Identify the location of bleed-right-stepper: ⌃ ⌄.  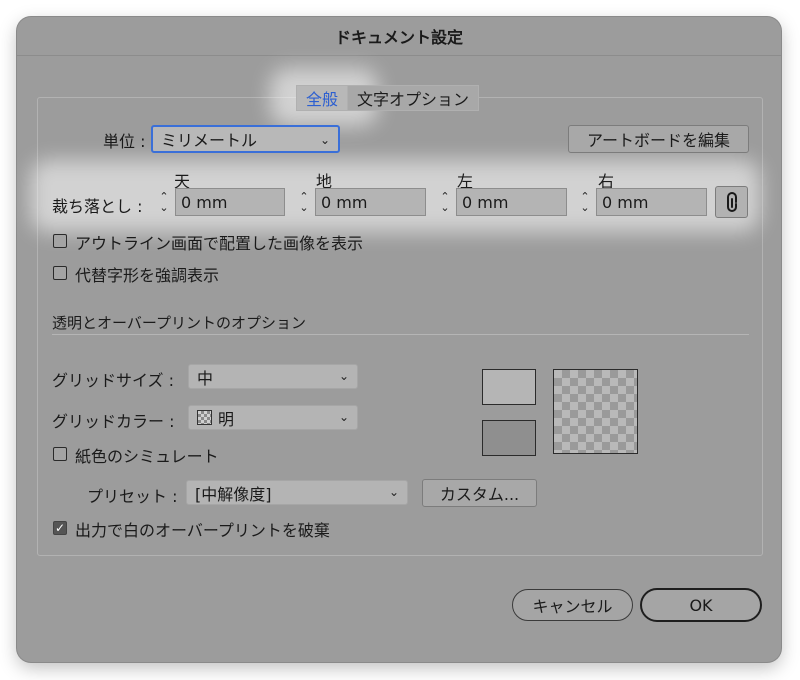
(585, 202).